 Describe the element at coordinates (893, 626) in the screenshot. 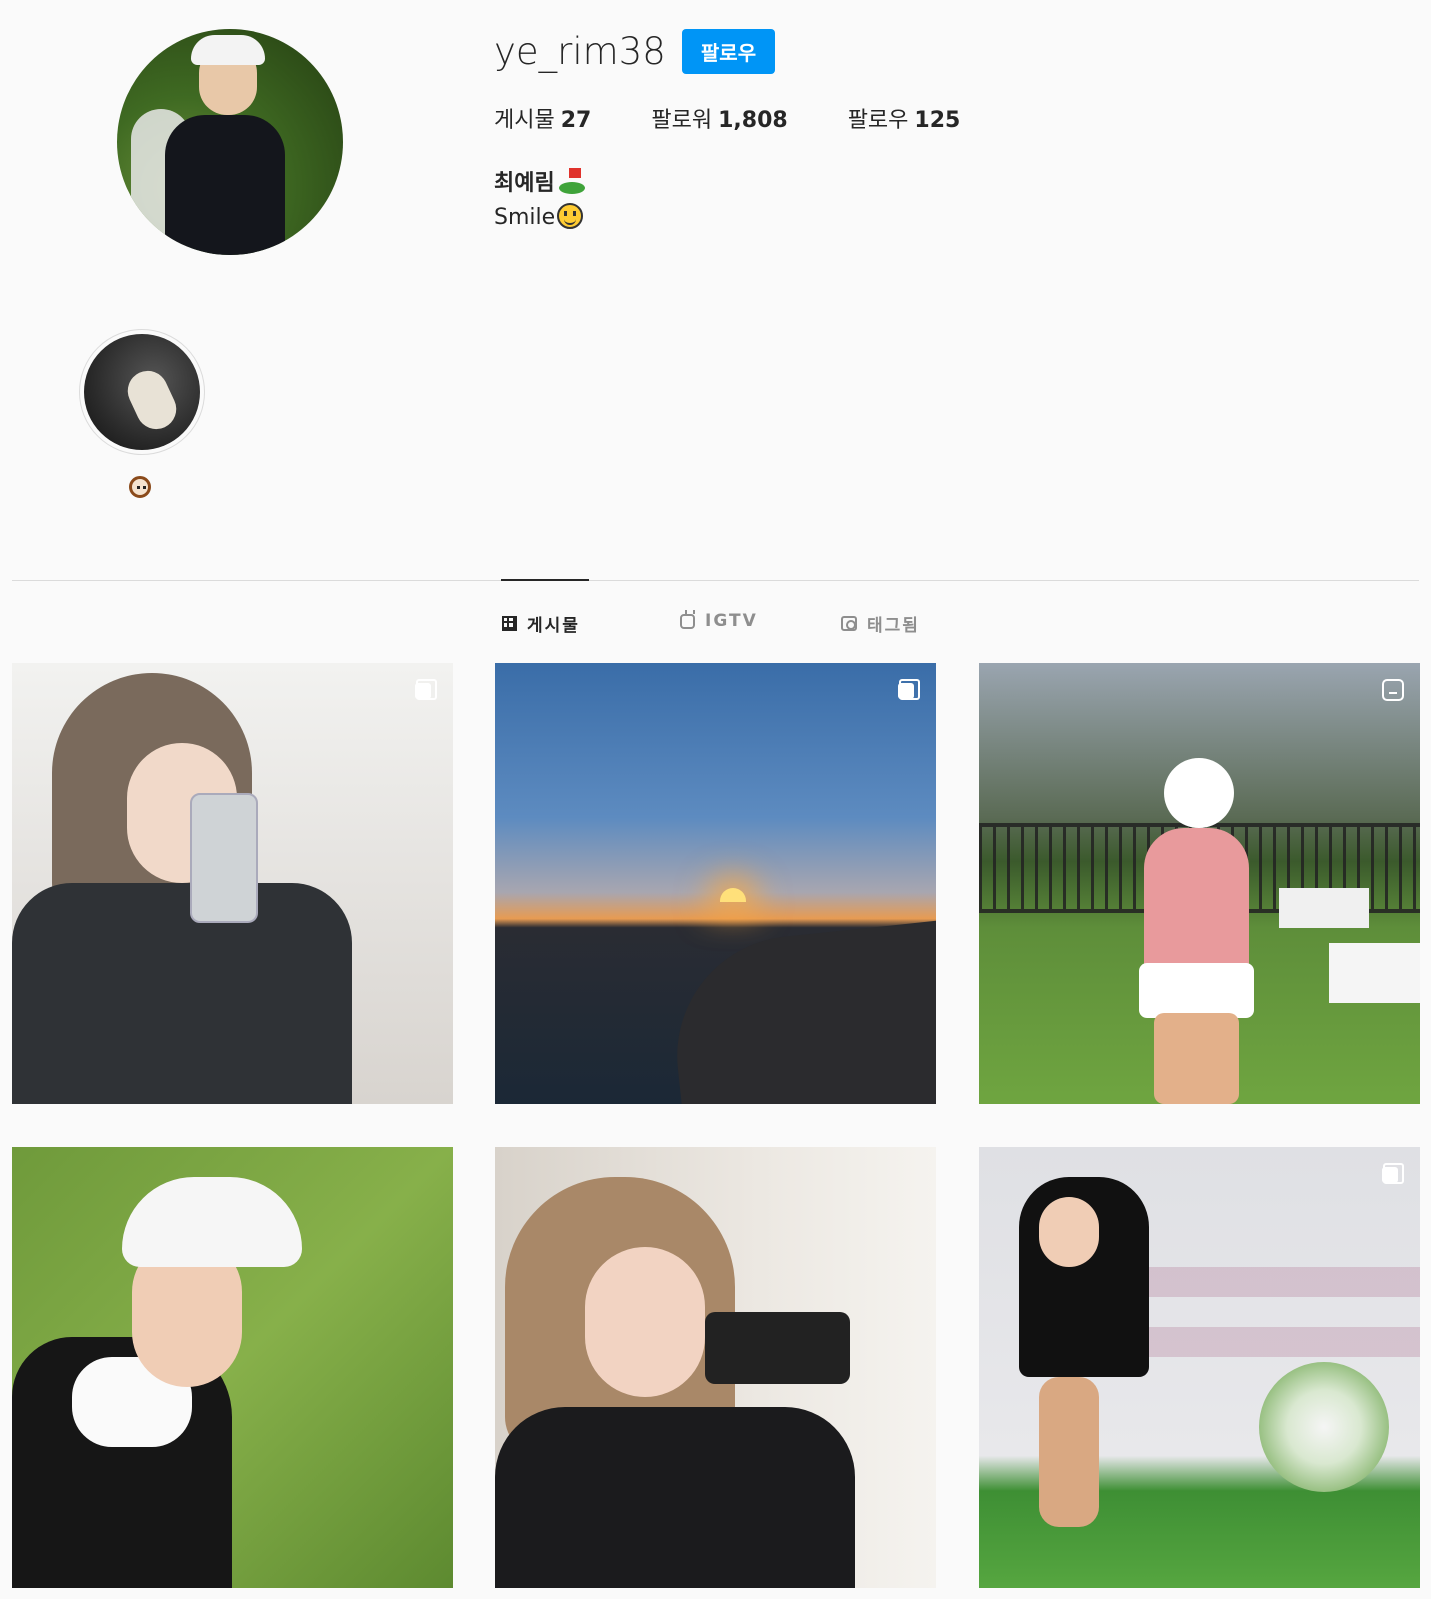

I see `tab-tagged-label: 태그됨` at that location.